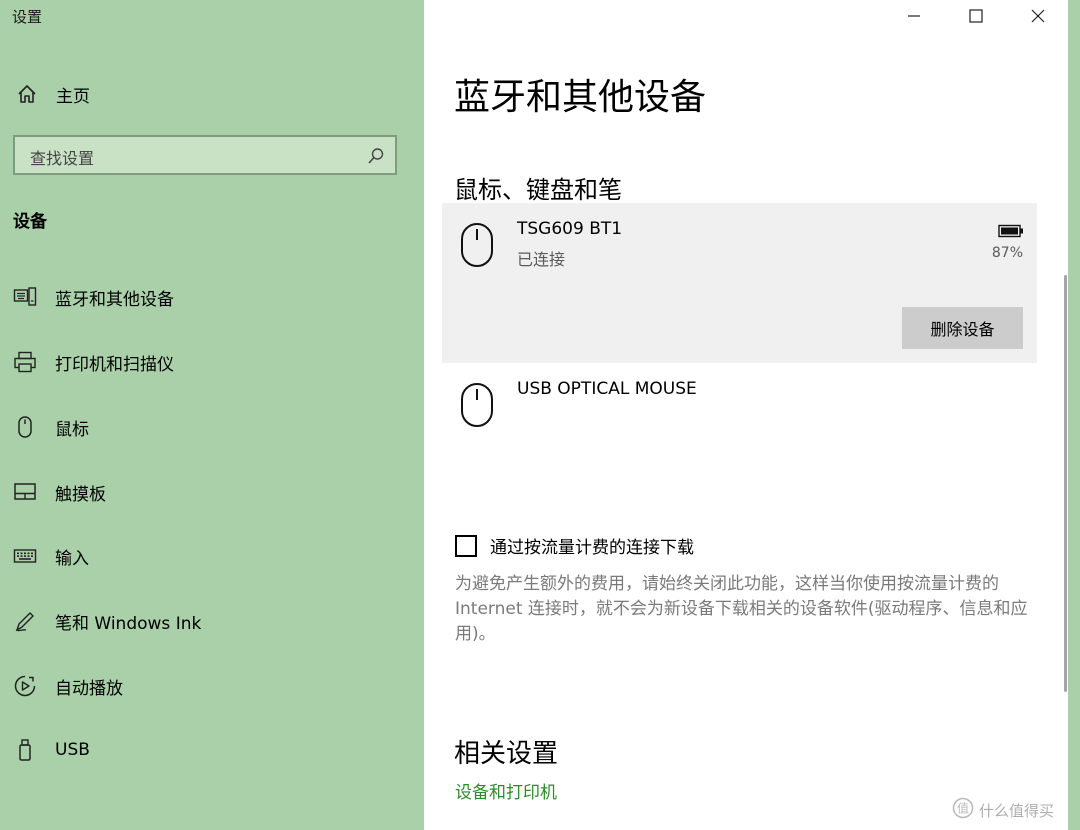 The width and height of the screenshot is (1080, 830). Describe the element at coordinates (1074, 415) in the screenshot. I see `window-edge` at that location.